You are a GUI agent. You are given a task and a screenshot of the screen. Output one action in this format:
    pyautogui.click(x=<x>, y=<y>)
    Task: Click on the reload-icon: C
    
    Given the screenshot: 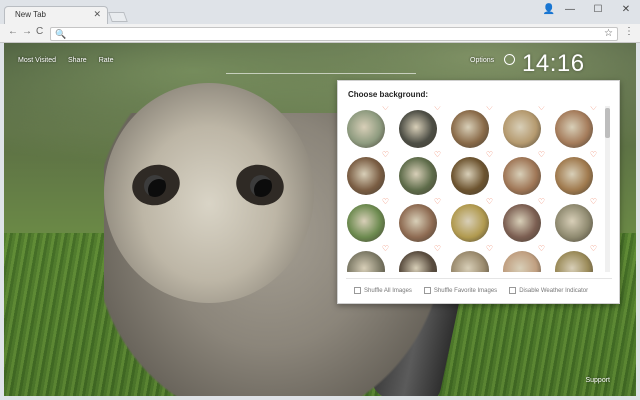 What is the action you would take?
    pyautogui.click(x=39, y=31)
    